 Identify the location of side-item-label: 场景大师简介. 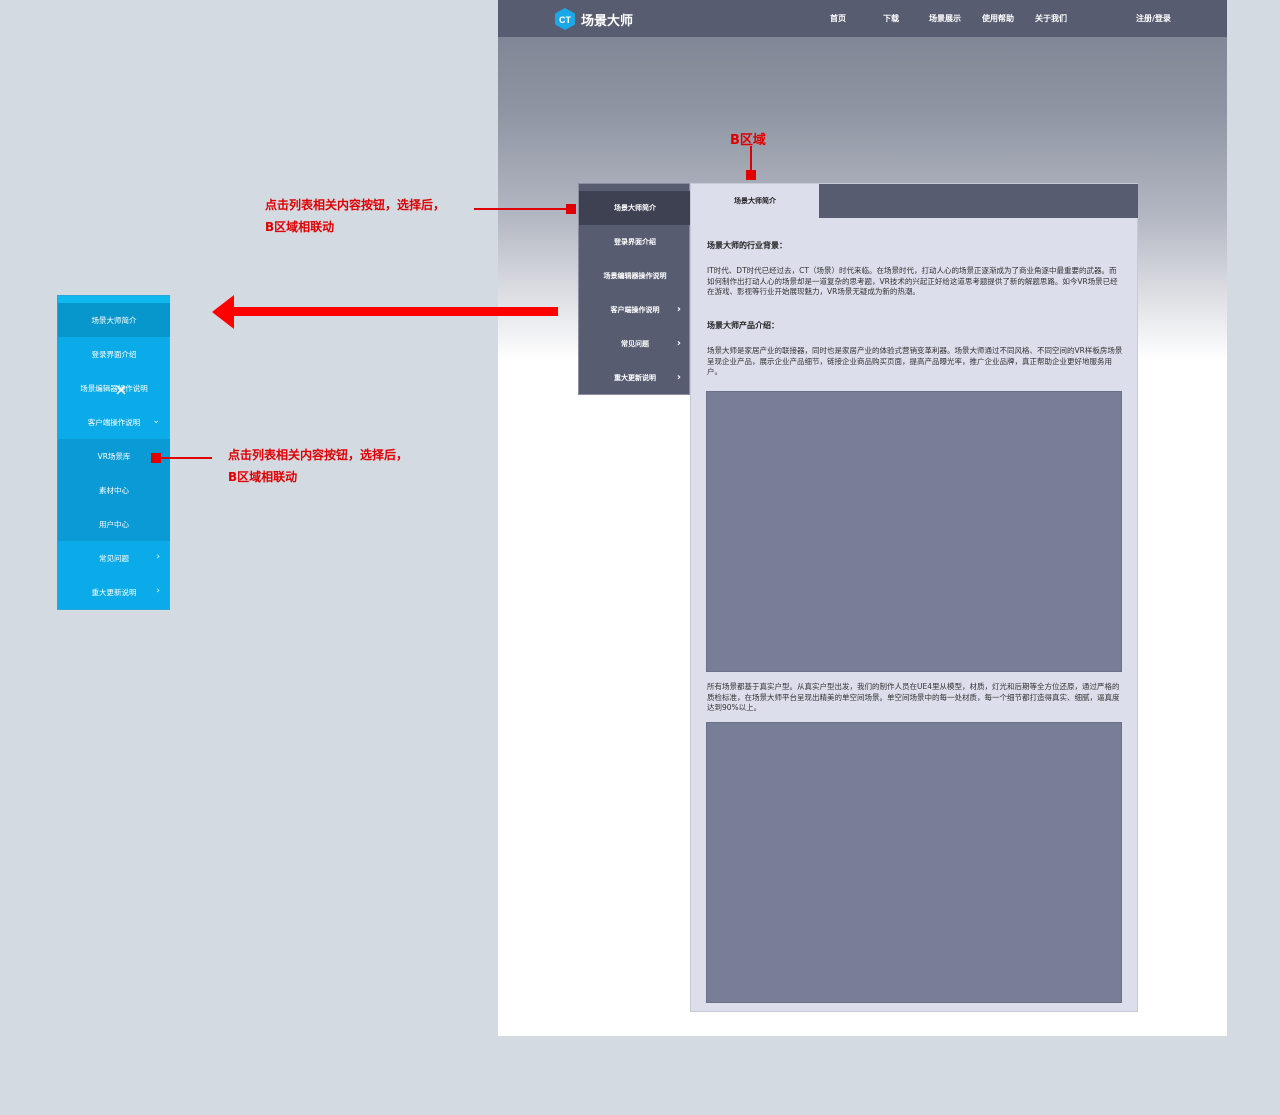
(635, 208).